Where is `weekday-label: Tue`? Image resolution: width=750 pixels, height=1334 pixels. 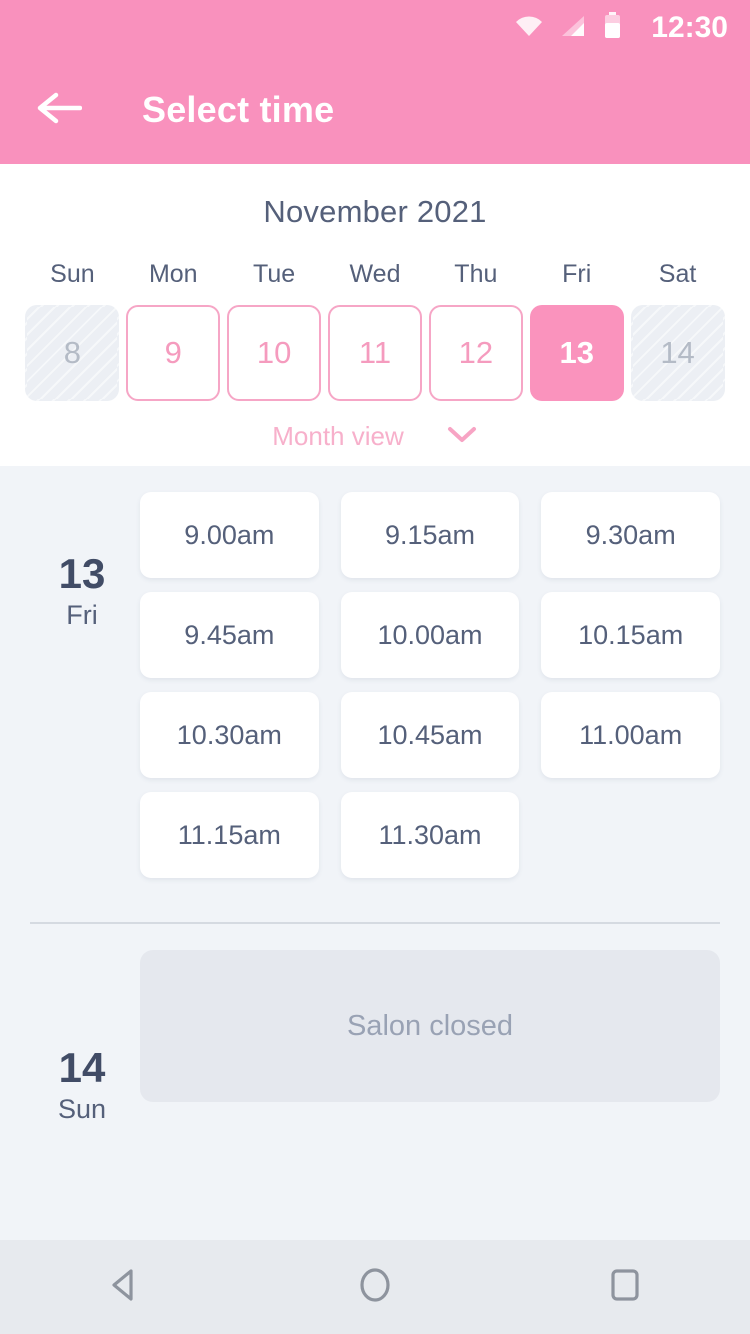
weekday-label: Tue is located at coordinates (274, 274).